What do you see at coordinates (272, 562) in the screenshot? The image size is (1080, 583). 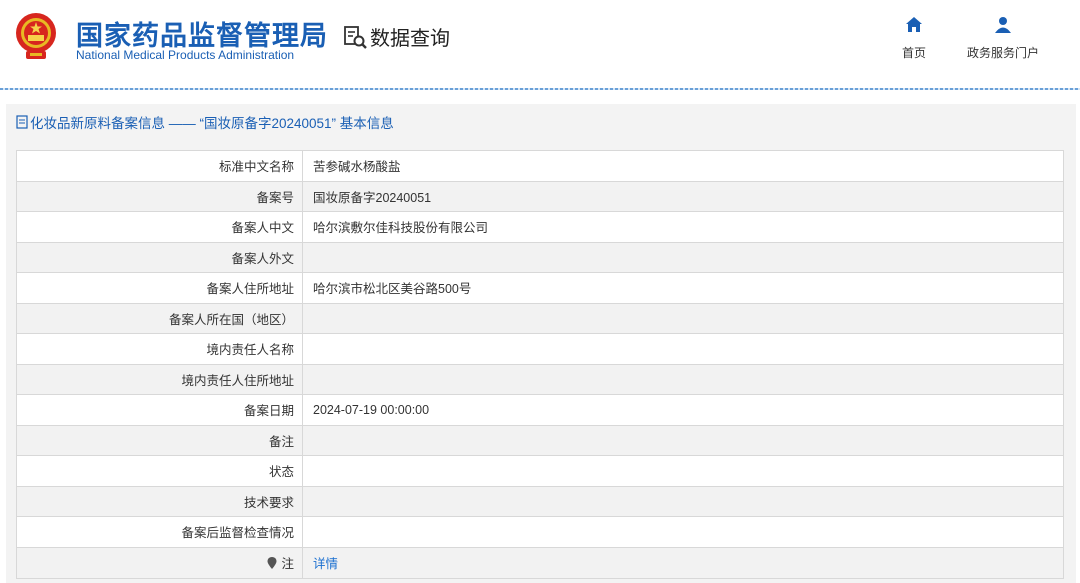 I see `pin-icon` at bounding box center [272, 562].